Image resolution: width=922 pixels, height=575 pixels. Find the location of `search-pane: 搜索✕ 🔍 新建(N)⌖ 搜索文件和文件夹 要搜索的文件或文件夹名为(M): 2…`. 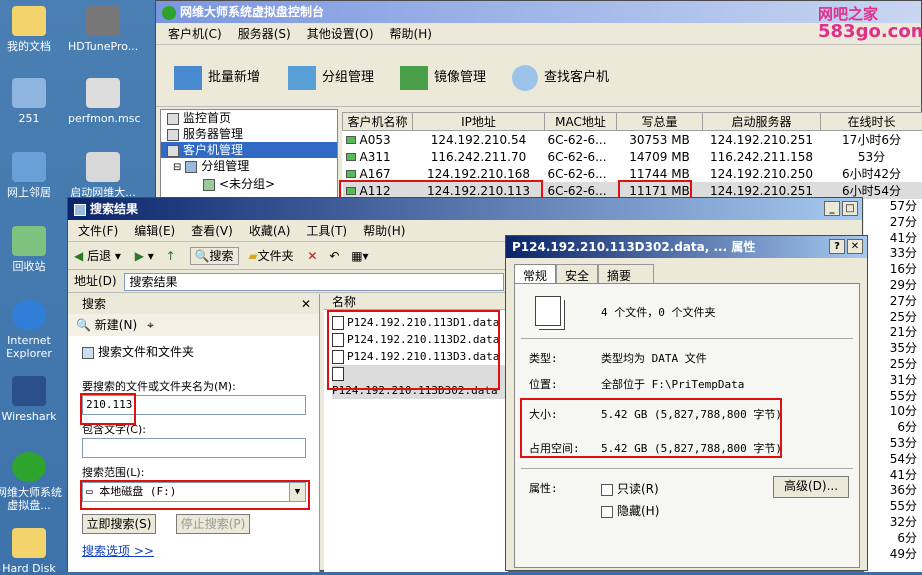

search-pane: 搜索✕ 🔍 新建(N)⌖ 搜索文件和文件夹 要搜索的文件或文件夹名为(M): 2… is located at coordinates (194, 433).